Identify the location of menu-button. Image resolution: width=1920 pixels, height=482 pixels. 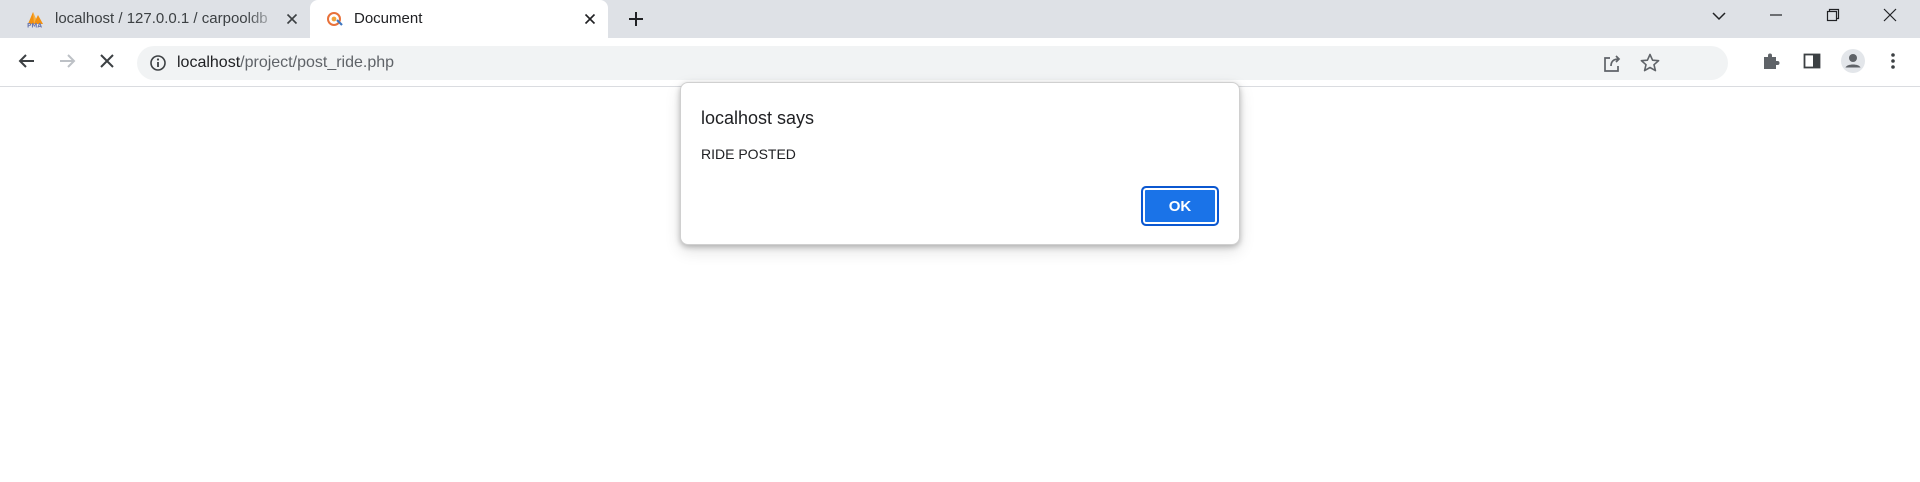
(1893, 63).